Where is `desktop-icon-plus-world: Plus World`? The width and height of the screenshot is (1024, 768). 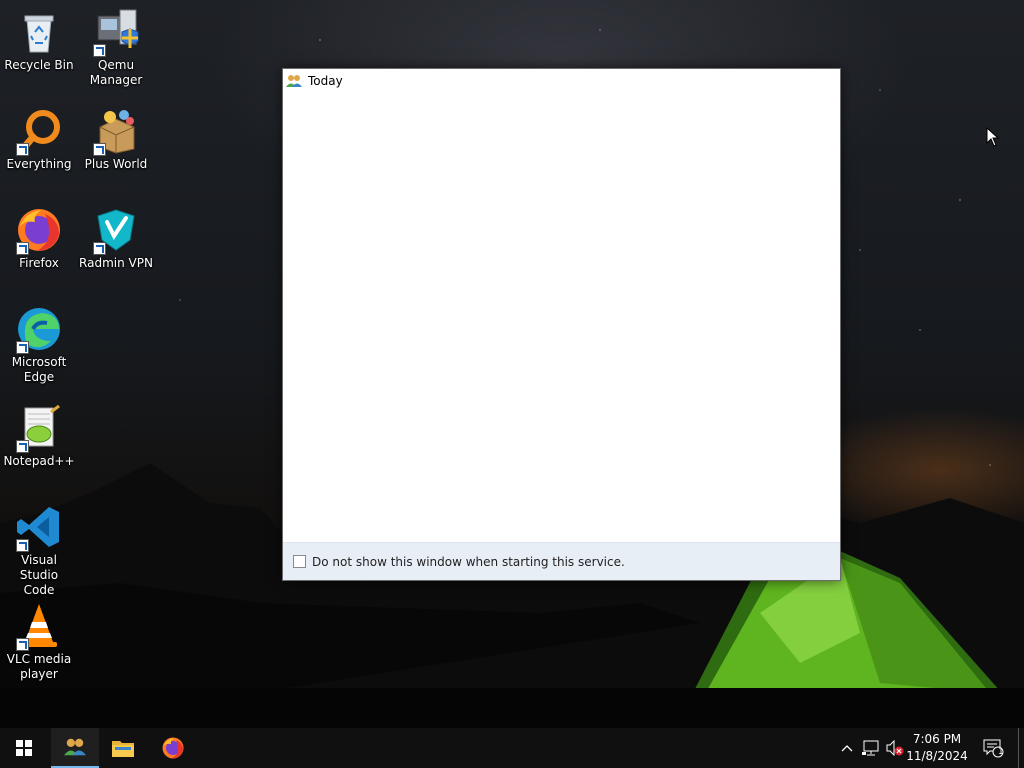
desktop-icon-plus-world: Plus World is located at coordinates (116, 139).